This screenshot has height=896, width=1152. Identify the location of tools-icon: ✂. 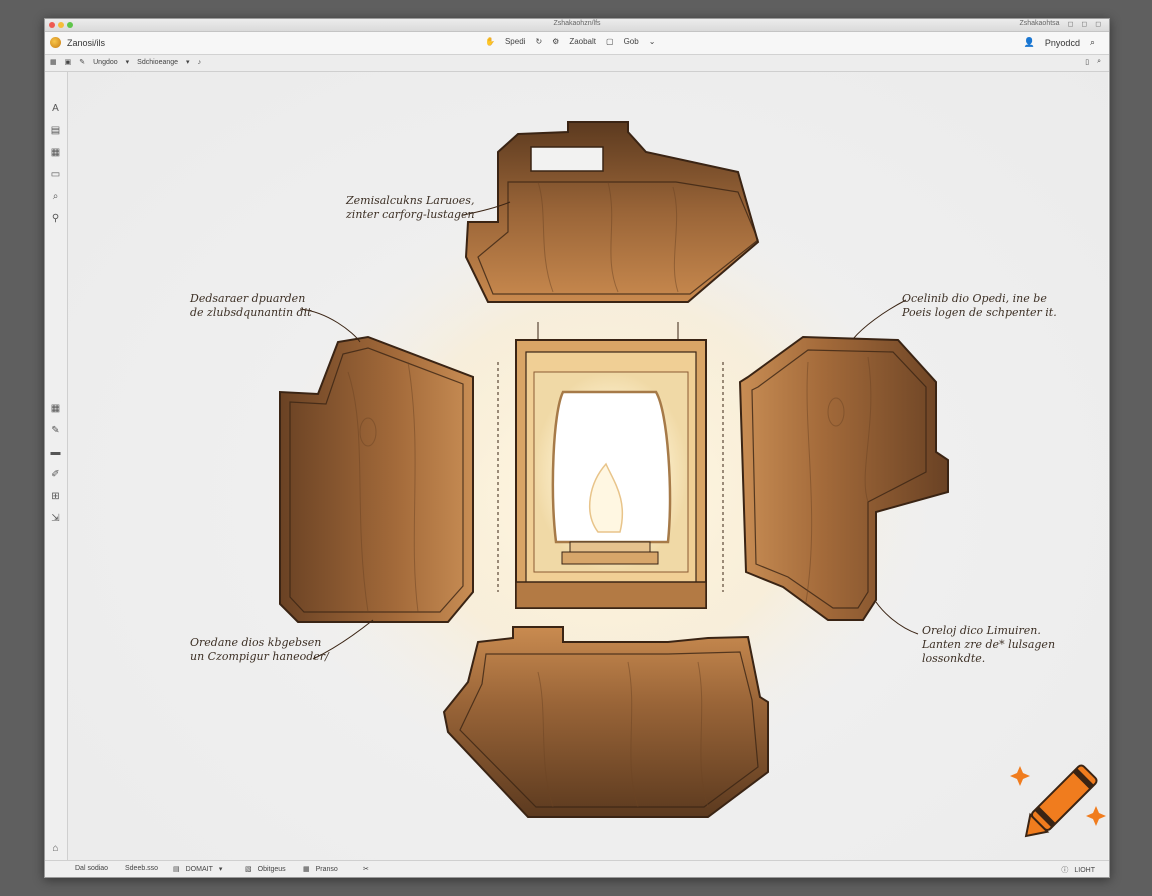
(366, 869).